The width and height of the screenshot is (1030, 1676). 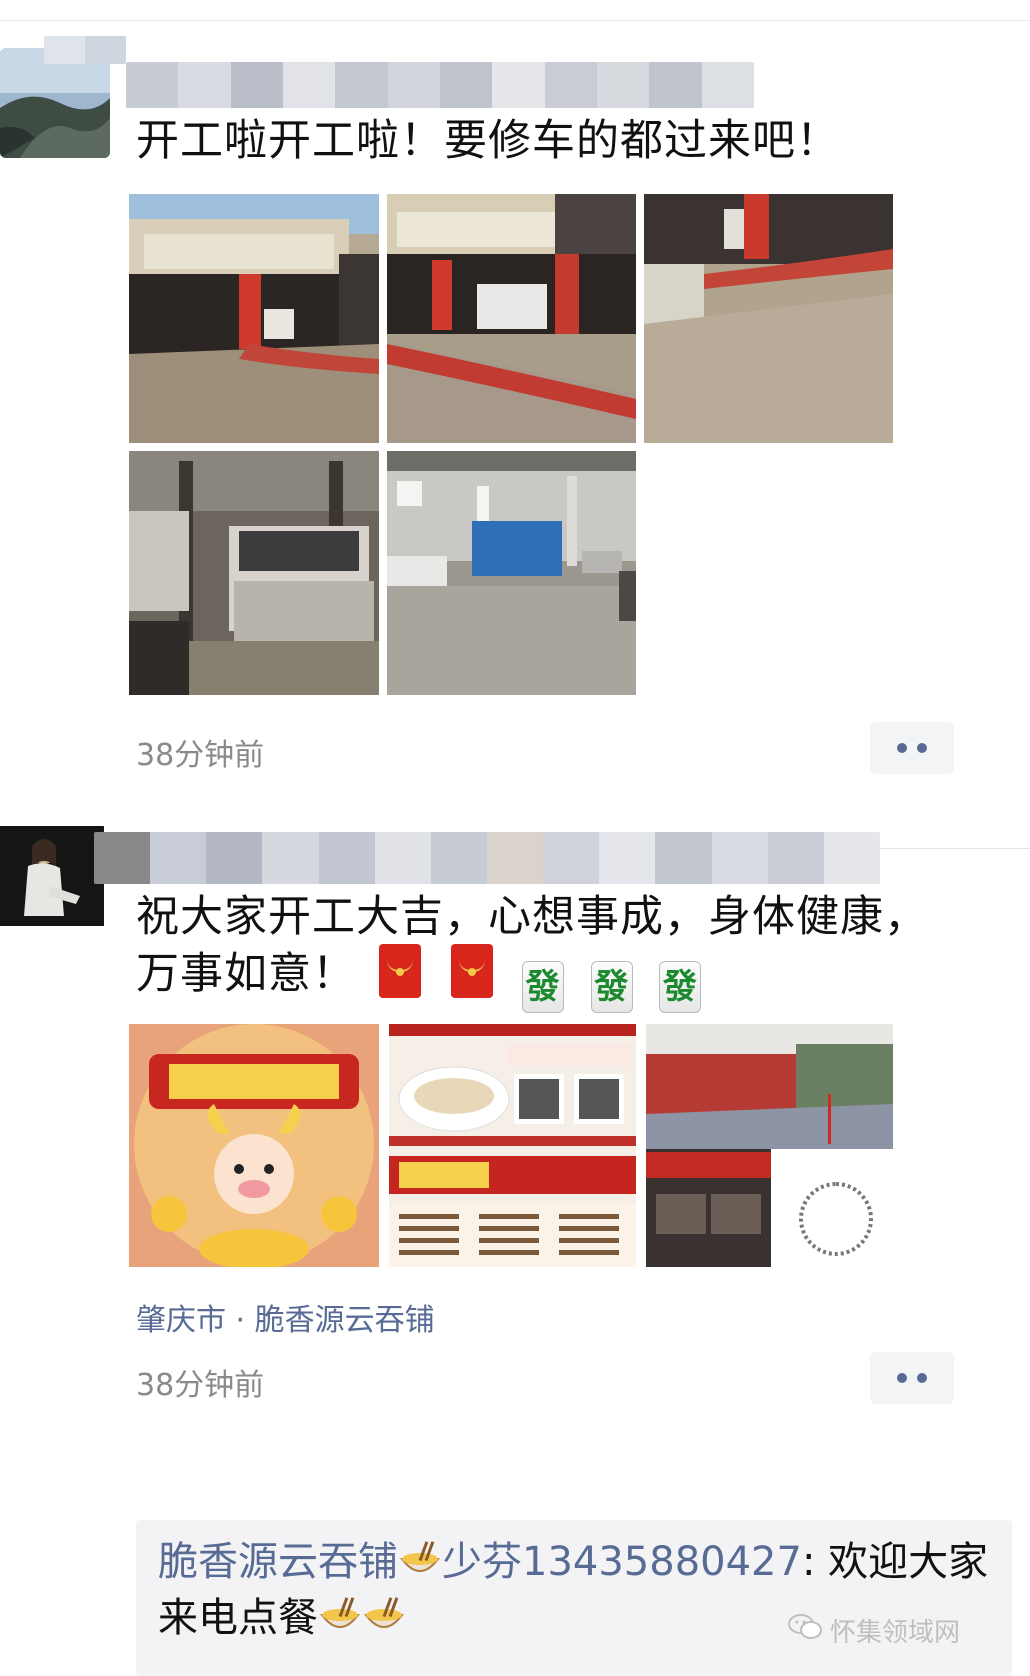 I want to click on post-text-line2-words: 万事如意！, so click(x=246, y=974).